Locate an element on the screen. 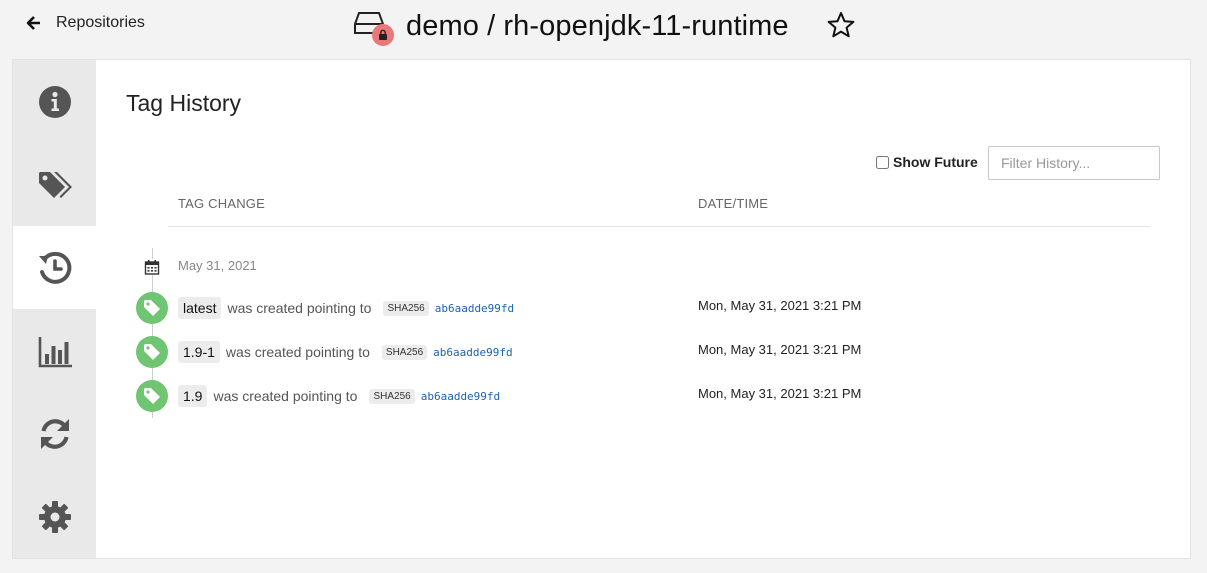  sidebar-item-usage is located at coordinates (54, 350).